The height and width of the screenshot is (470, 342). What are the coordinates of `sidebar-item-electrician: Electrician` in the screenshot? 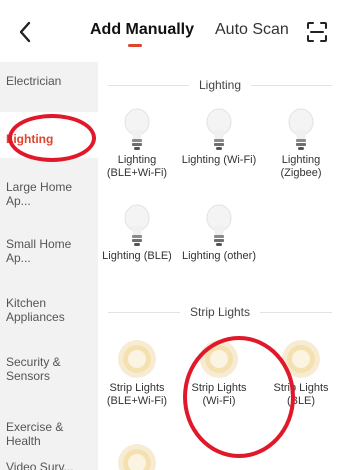 It's located at (49, 84).